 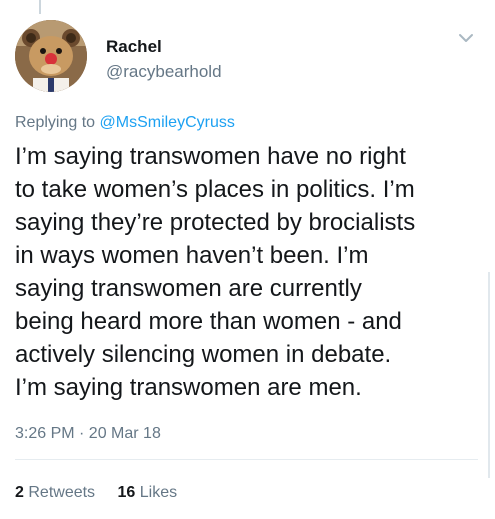 I want to click on reply-context: Replying to @MsSmileyCyruss, so click(x=125, y=123).